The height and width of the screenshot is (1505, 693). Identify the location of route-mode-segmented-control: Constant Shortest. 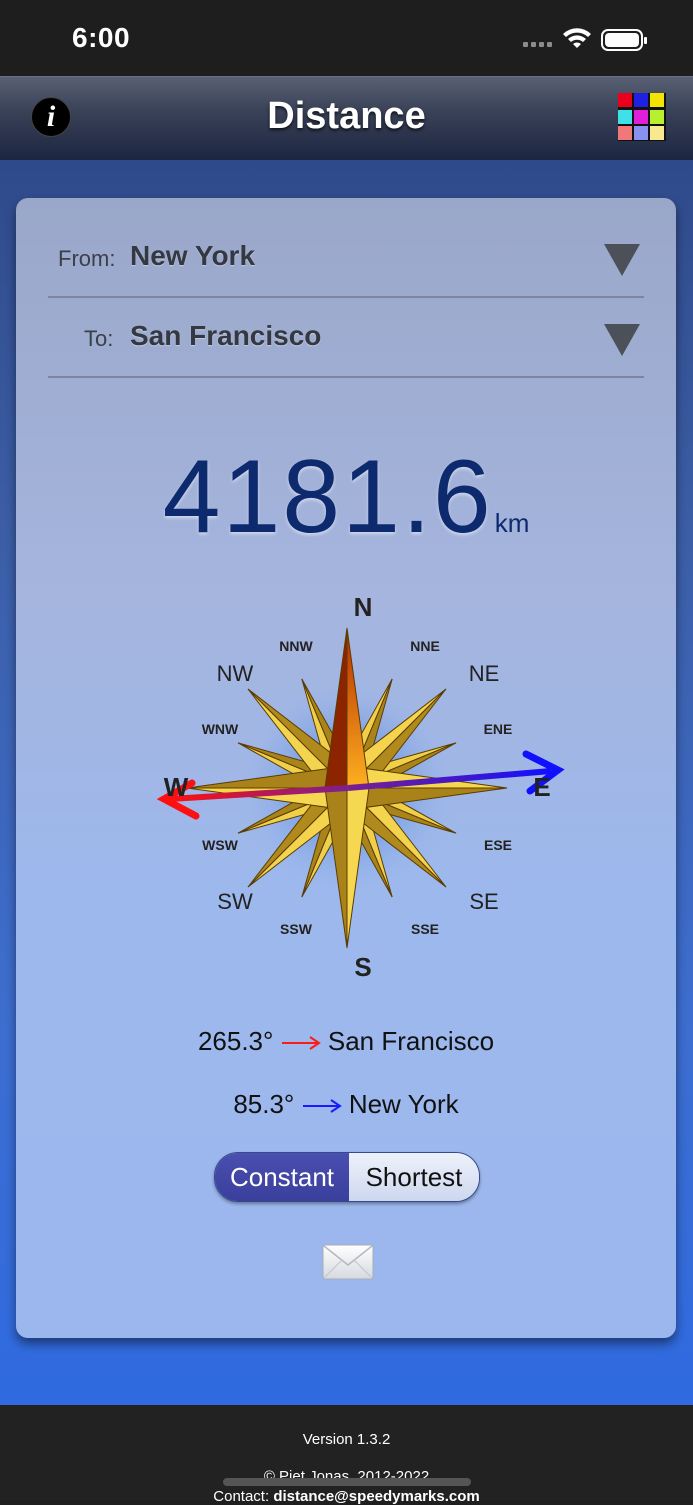
(347, 1177).